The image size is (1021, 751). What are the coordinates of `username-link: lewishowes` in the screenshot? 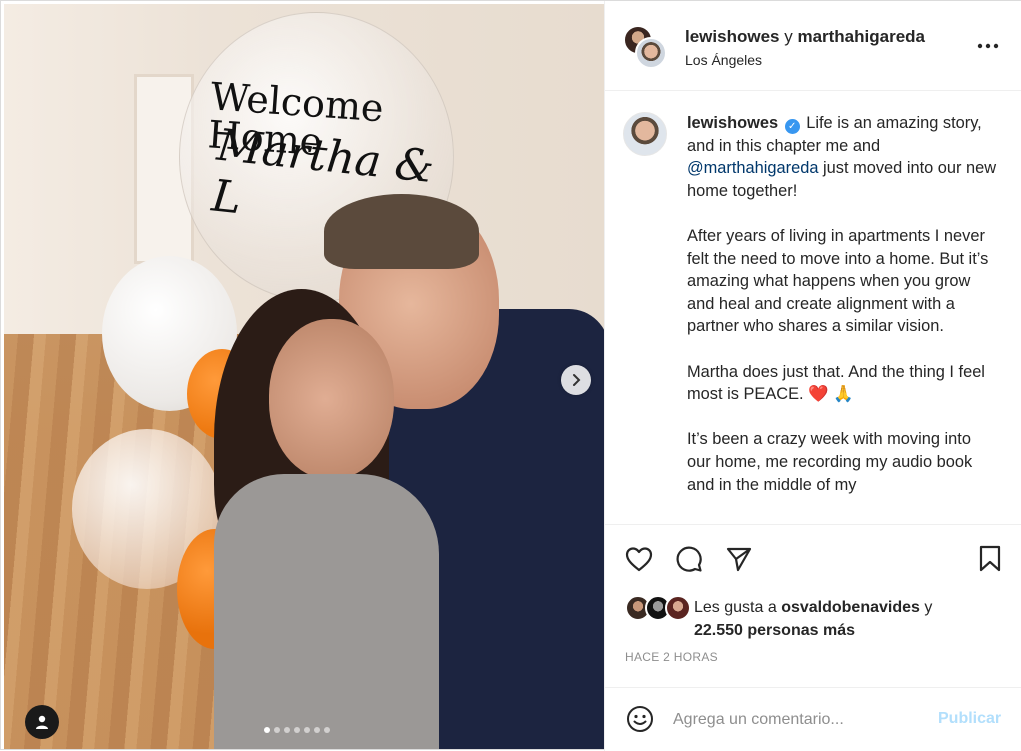 It's located at (732, 36).